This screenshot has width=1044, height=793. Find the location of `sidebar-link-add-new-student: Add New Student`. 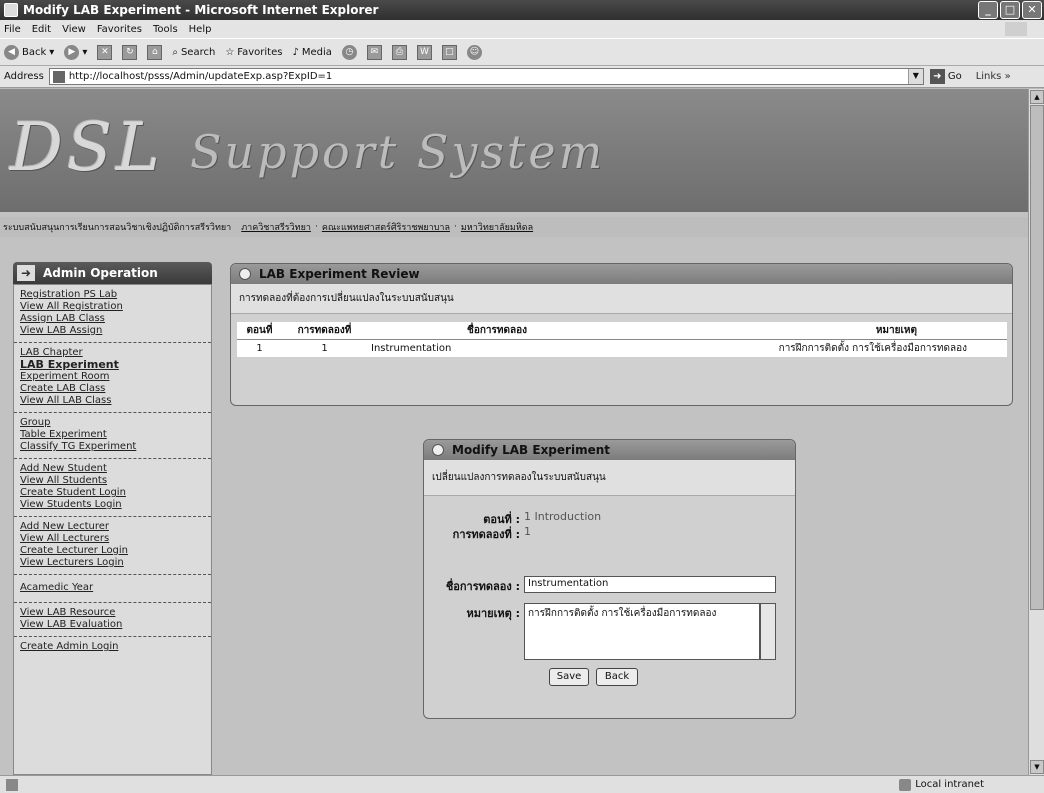

sidebar-link-add-new-student: Add New Student is located at coordinates (112, 469).